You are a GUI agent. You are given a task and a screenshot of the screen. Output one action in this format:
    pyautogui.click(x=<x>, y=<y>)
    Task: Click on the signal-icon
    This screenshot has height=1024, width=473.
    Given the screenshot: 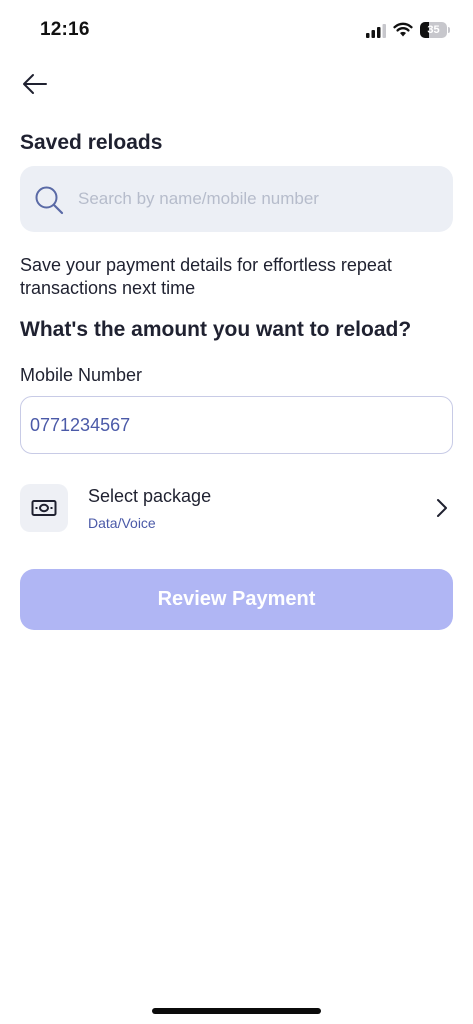 What is the action you would take?
    pyautogui.click(x=376, y=31)
    